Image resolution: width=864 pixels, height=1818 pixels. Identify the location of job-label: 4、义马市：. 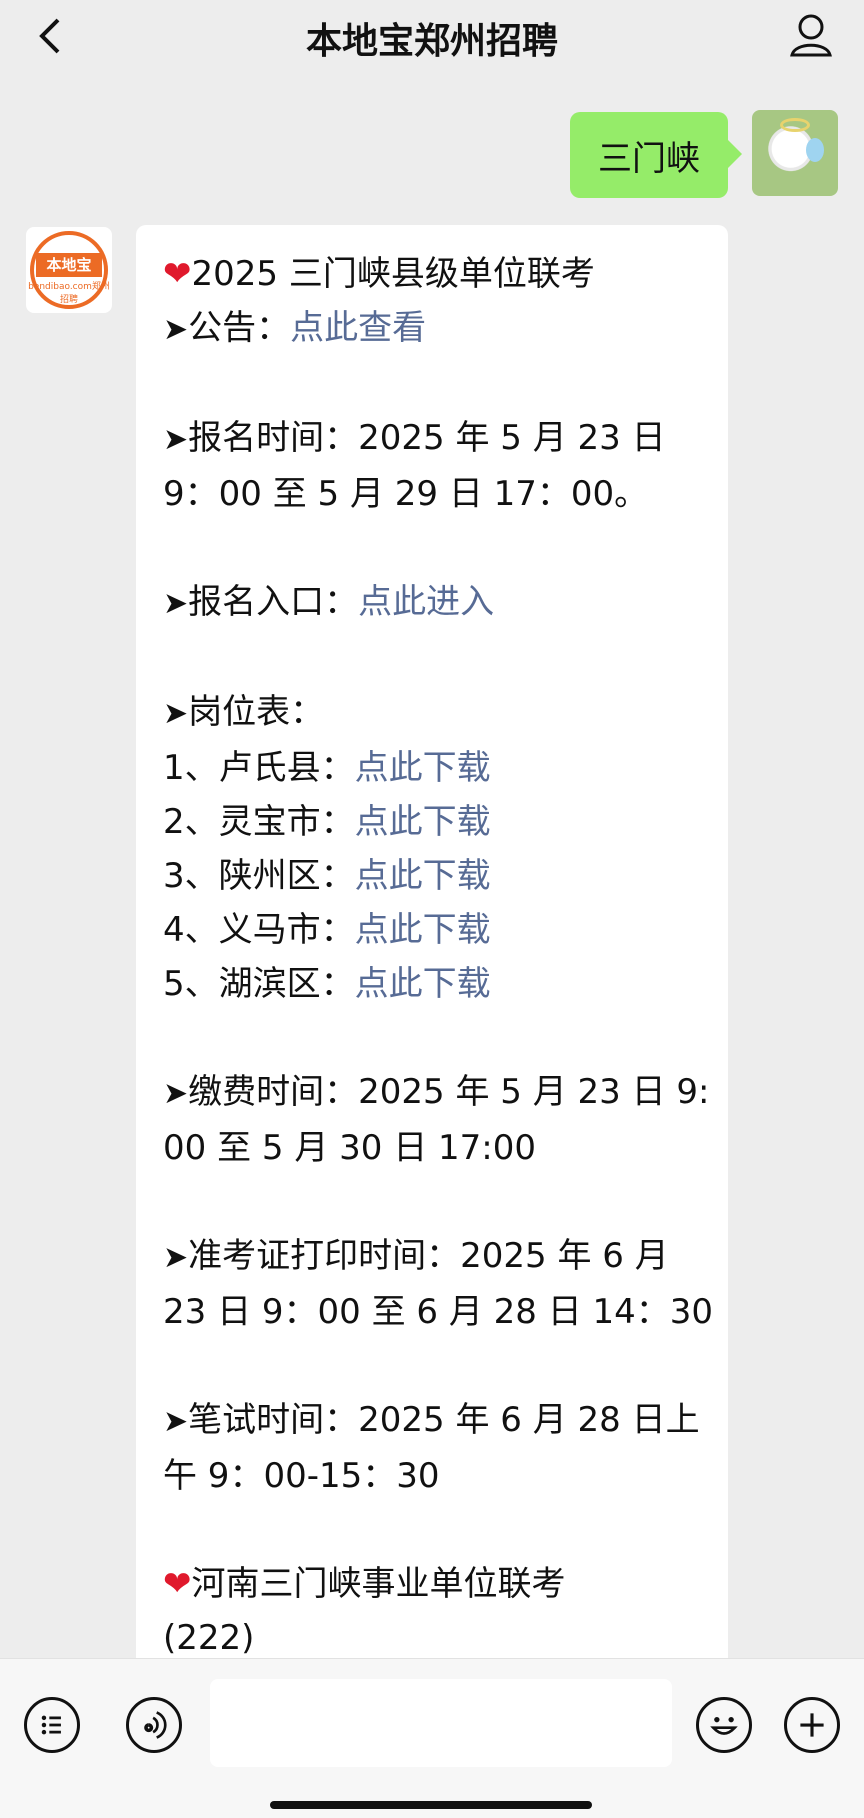
(259, 930).